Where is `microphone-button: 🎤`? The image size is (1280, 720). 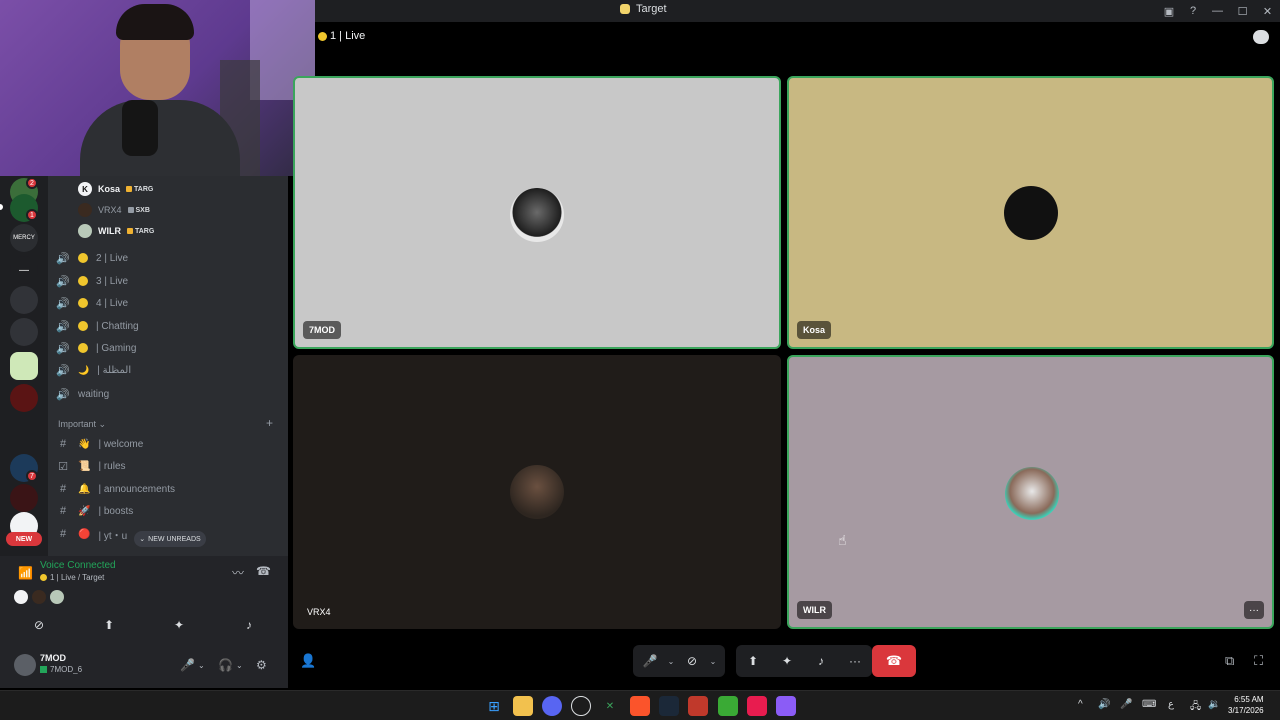 microphone-button: 🎤 is located at coordinates (650, 661).